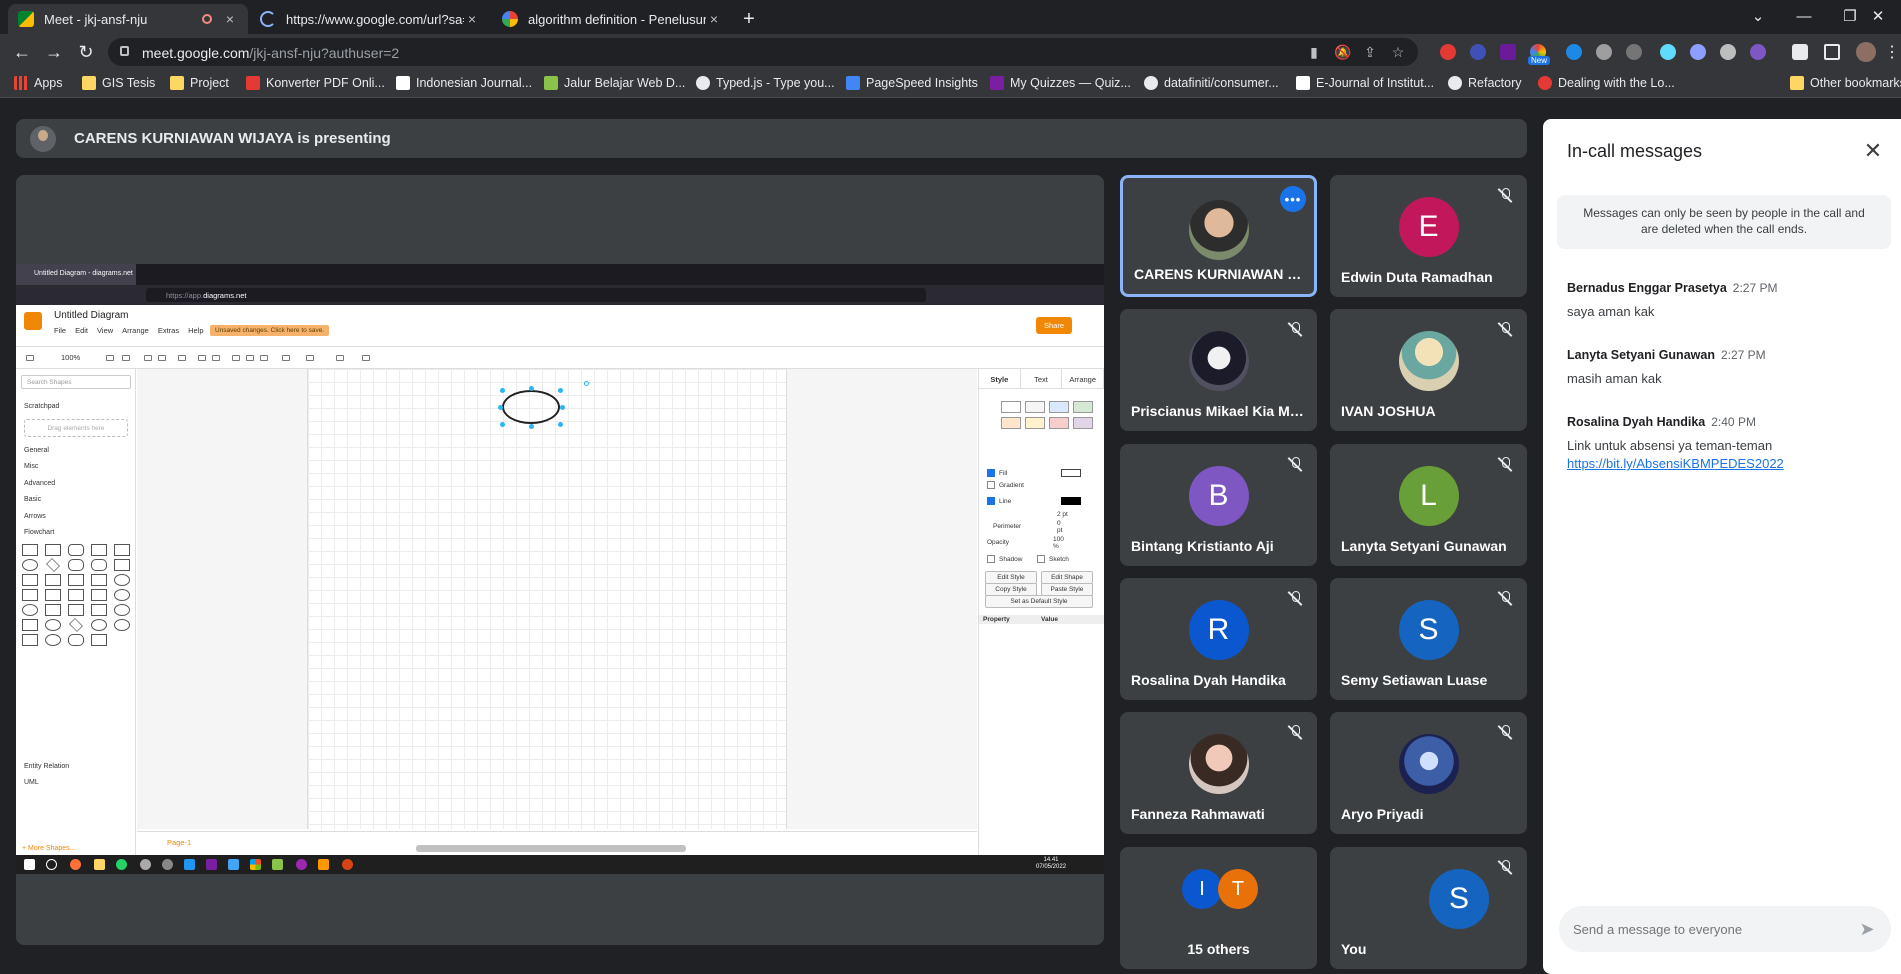  What do you see at coordinates (1892, 52) in the screenshot?
I see `chrome-menu-icon: ⋮` at bounding box center [1892, 52].